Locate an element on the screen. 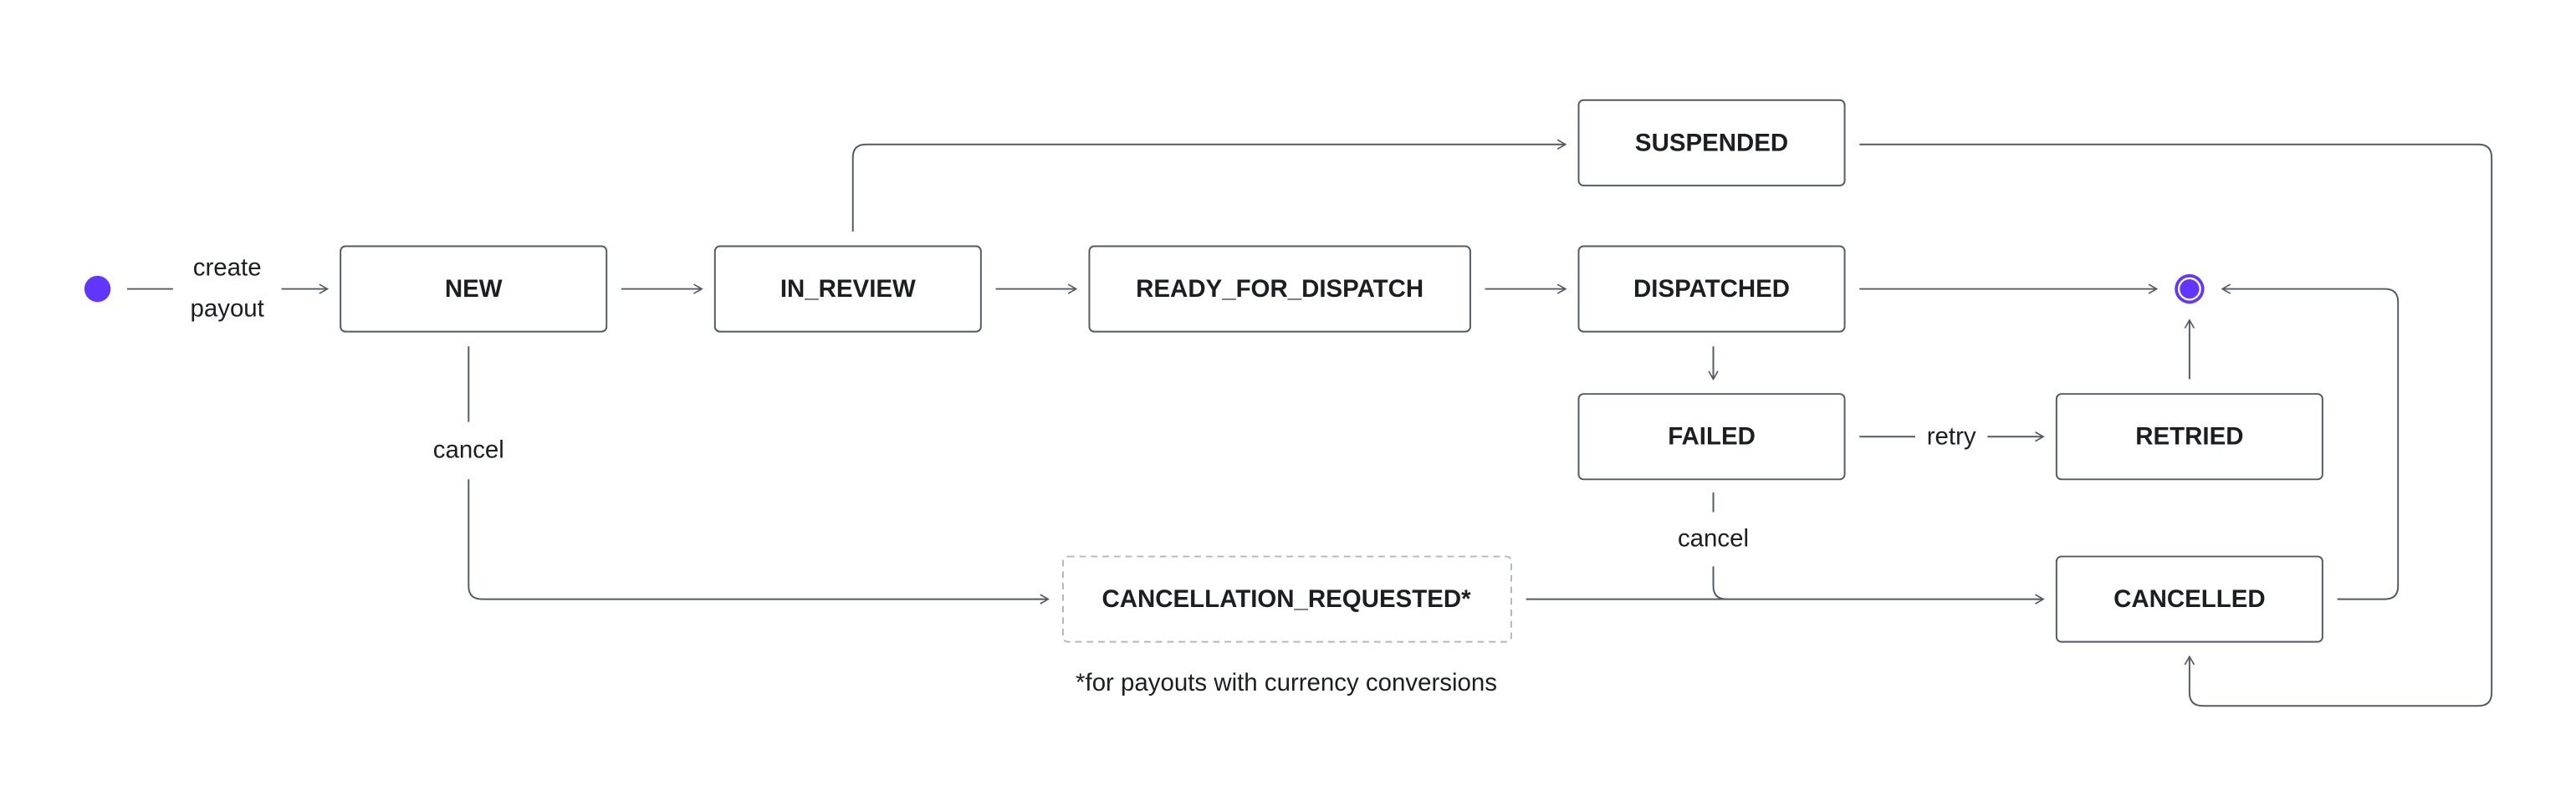 This screenshot has width=2576, height=806. state-label: CANCELLED is located at coordinates (2189, 599).